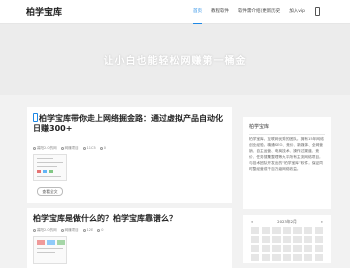 The height and width of the screenshot is (268, 350). I want to click on bookmark-icon, so click(35, 117).